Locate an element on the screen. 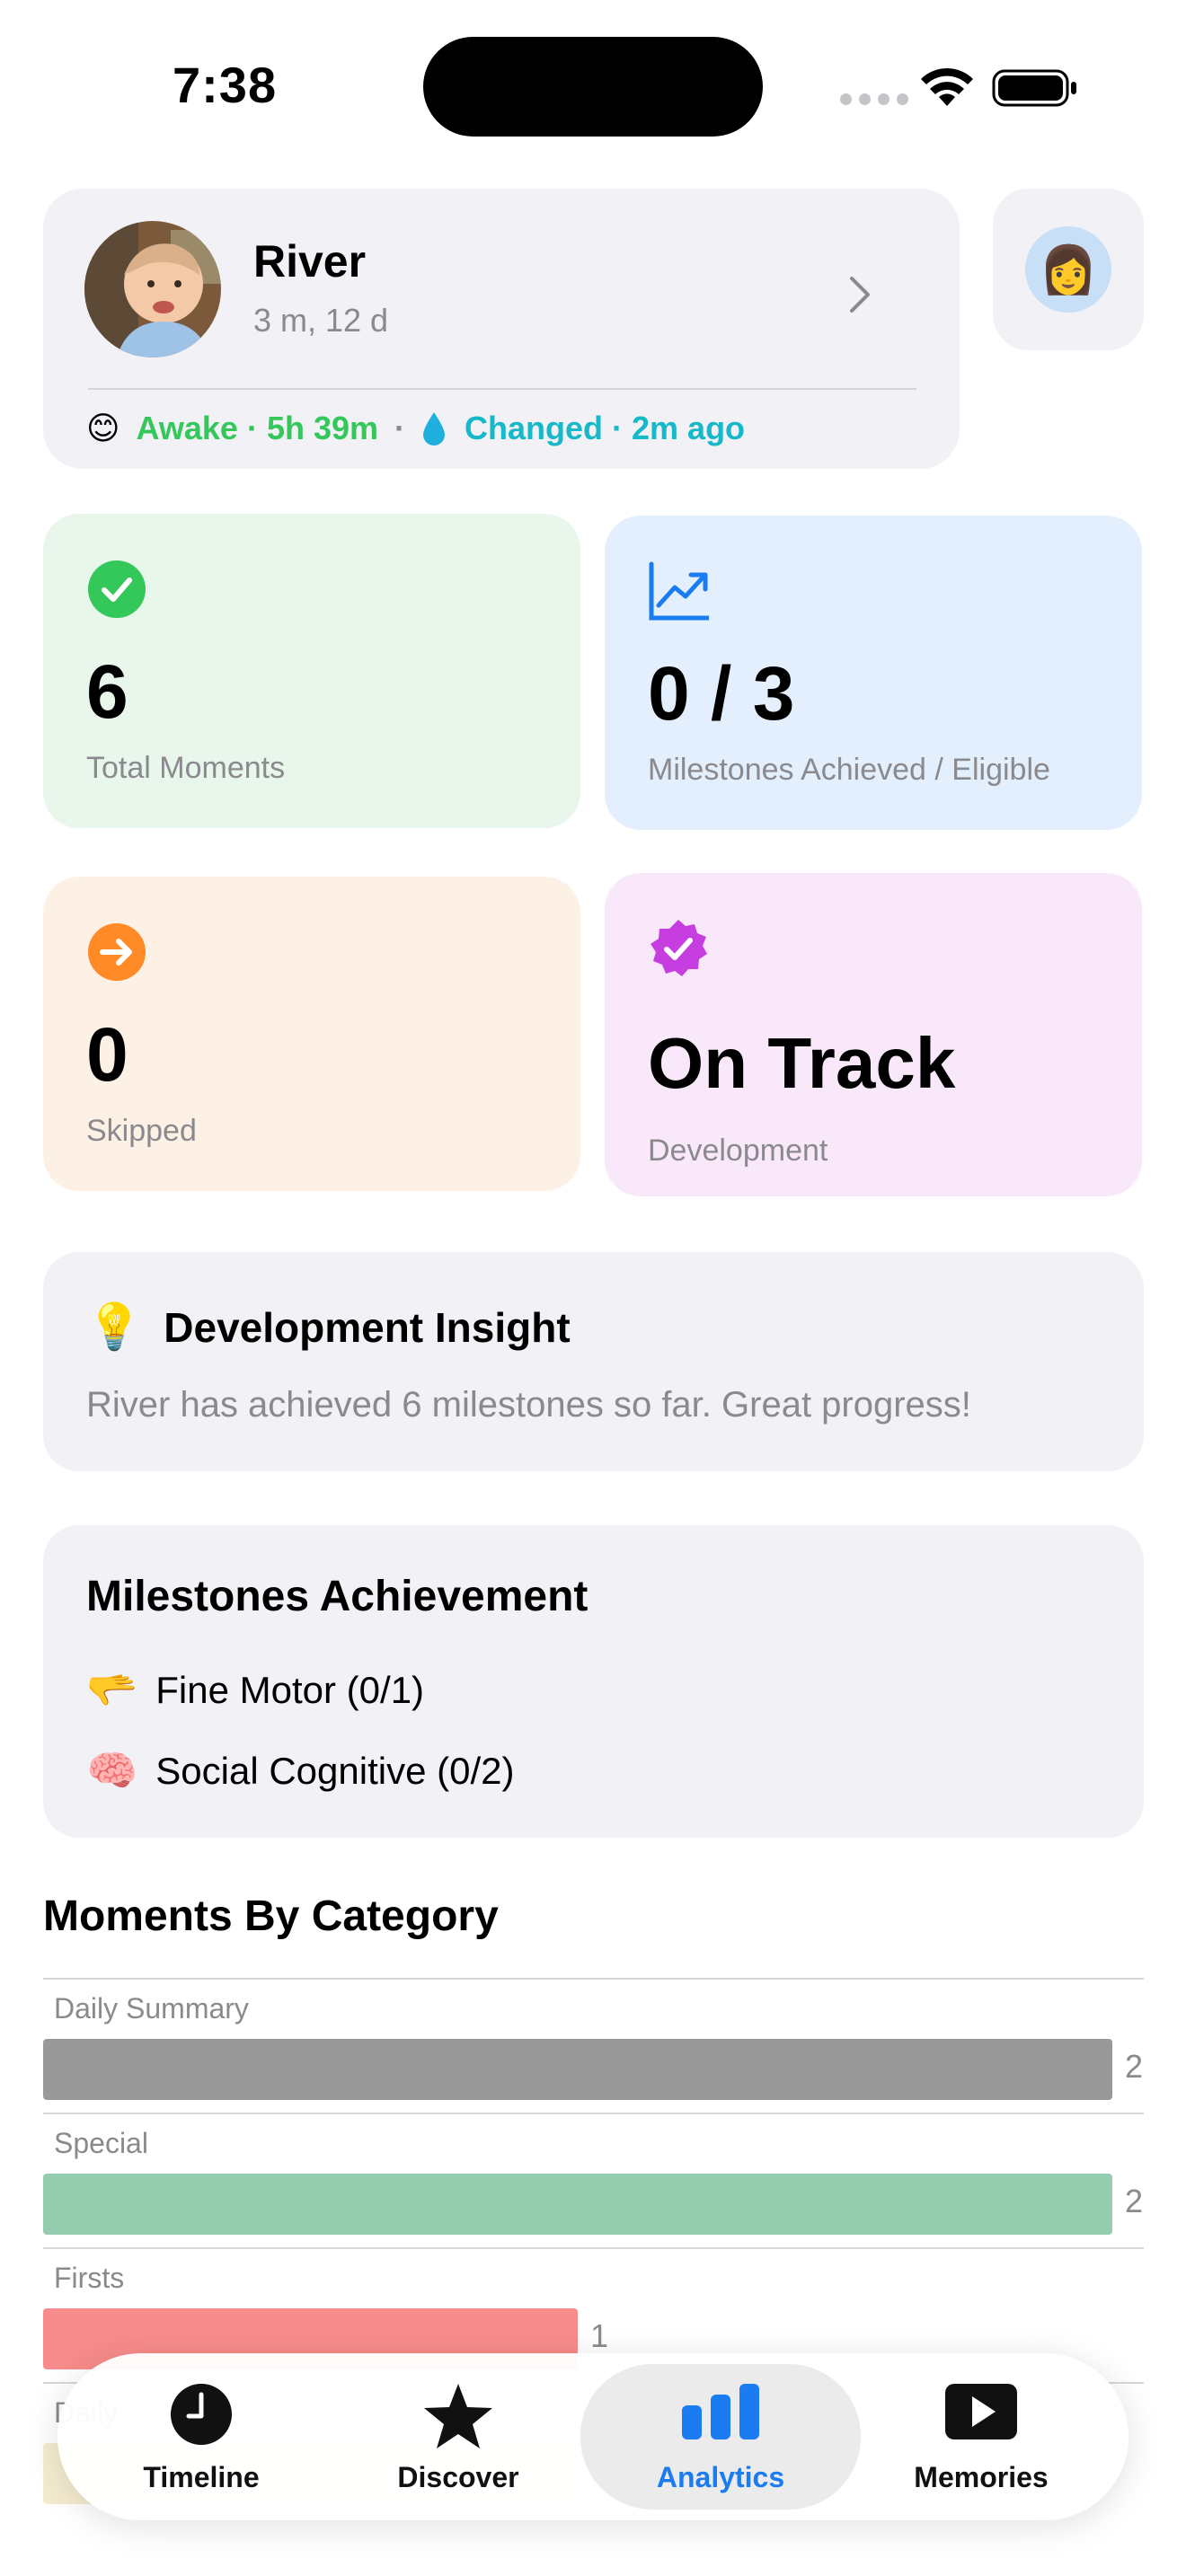 This screenshot has width=1186, height=2576. moments-by-category-title: Moments By Category is located at coordinates (271, 1916).